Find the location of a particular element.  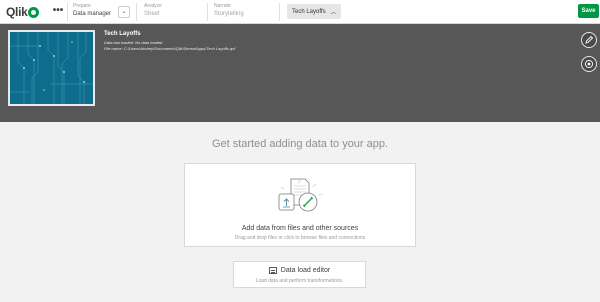

nav-analyze-label: Sheet is located at coordinates (152, 14).